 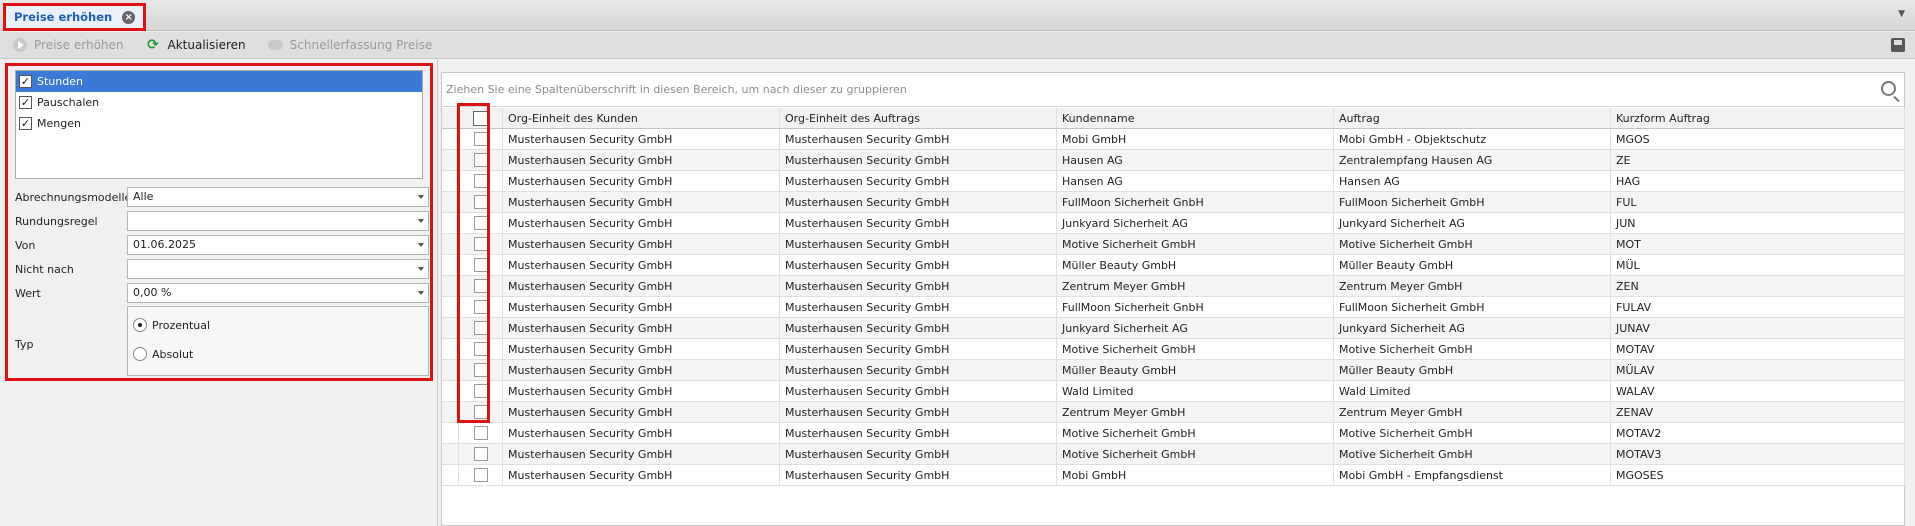 I want to click on select-all-checkbox, so click(x=480, y=118).